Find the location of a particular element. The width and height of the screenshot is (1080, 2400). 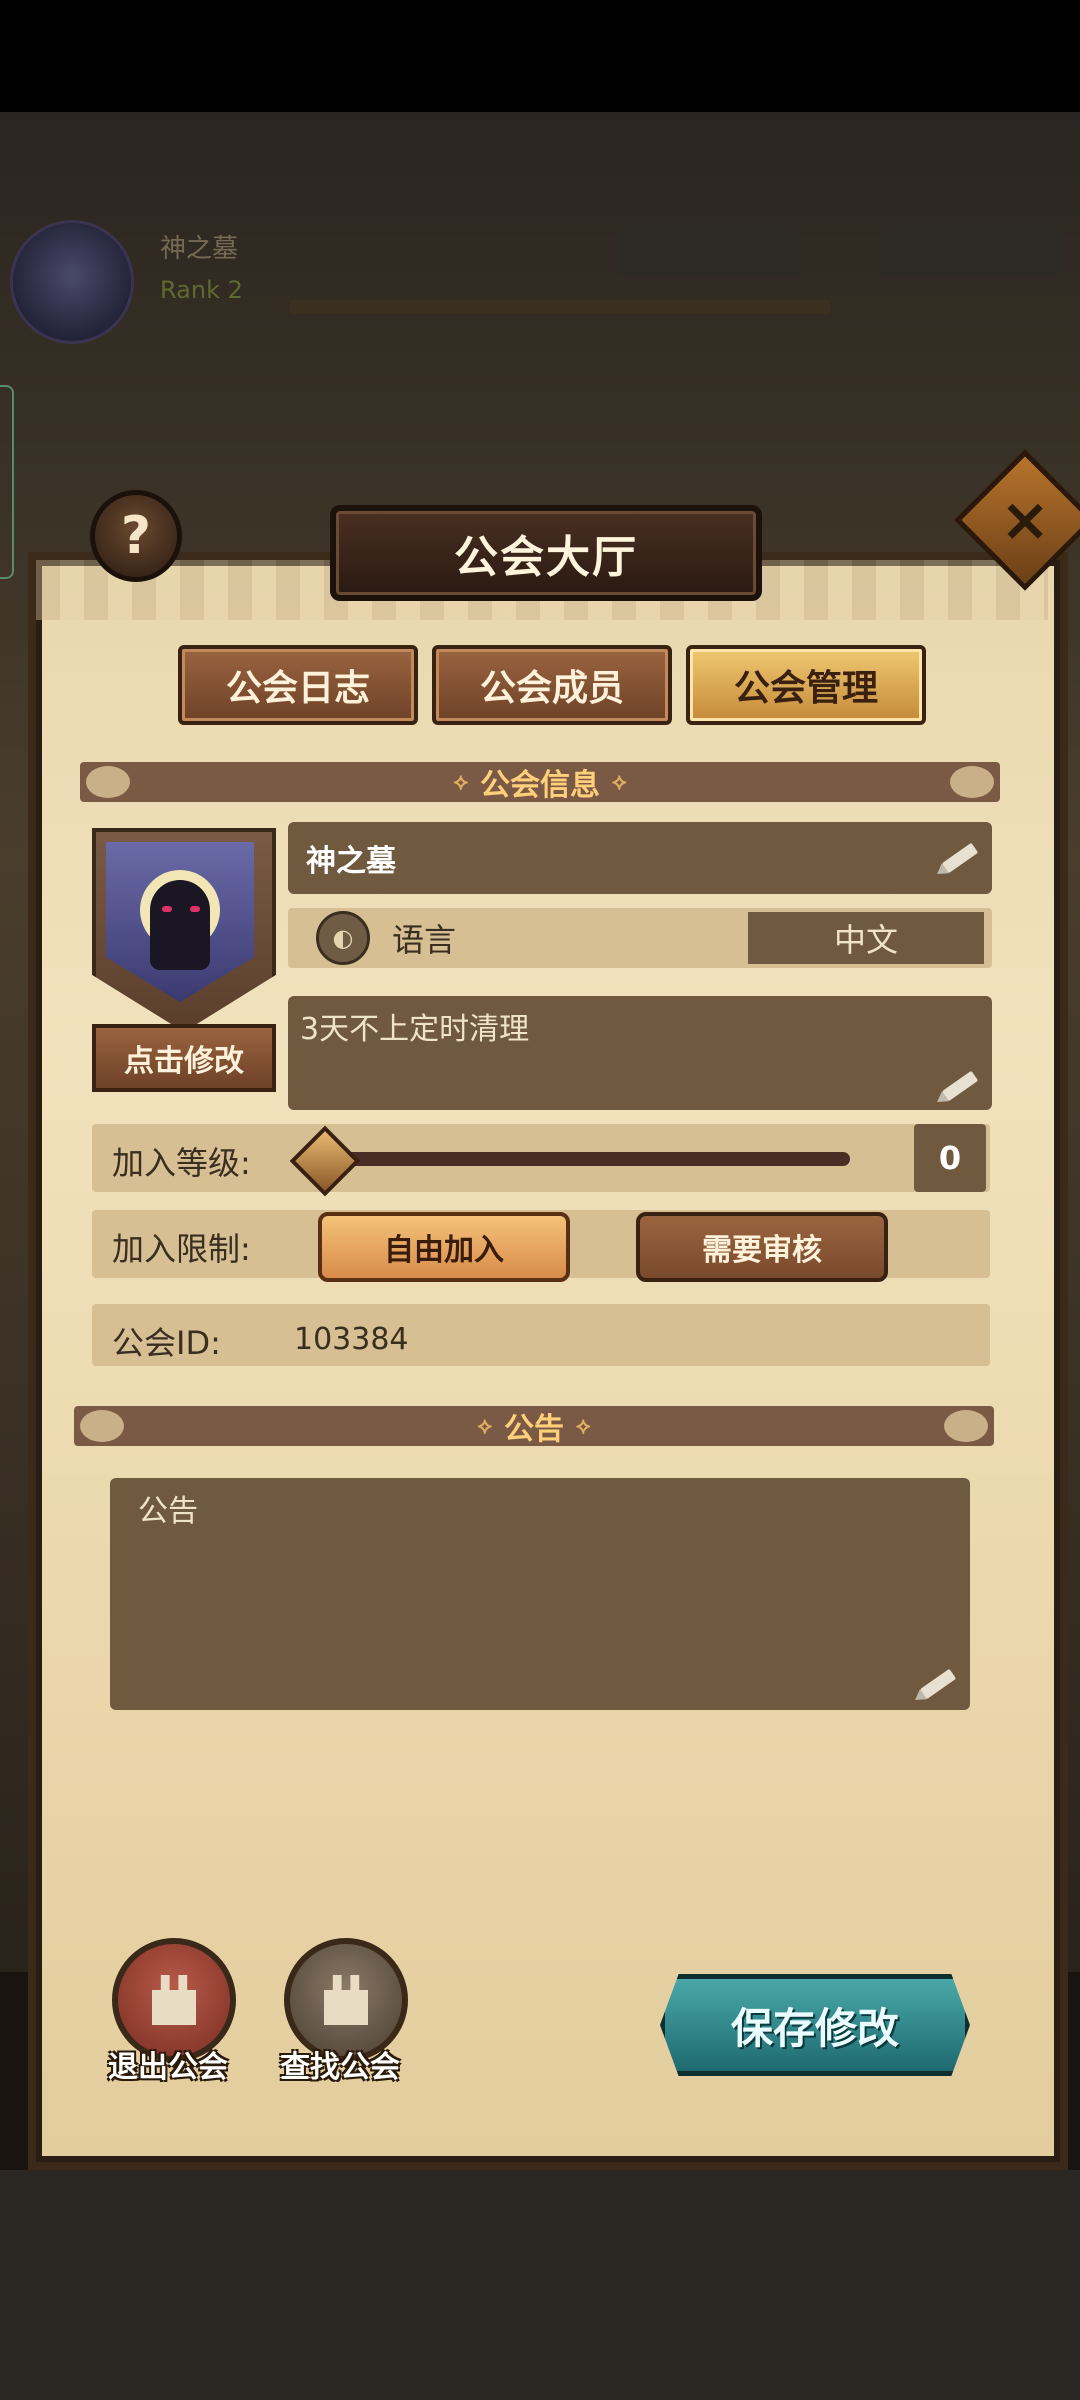

guild-description-field: 3天不上定时清理 is located at coordinates (640, 1053).